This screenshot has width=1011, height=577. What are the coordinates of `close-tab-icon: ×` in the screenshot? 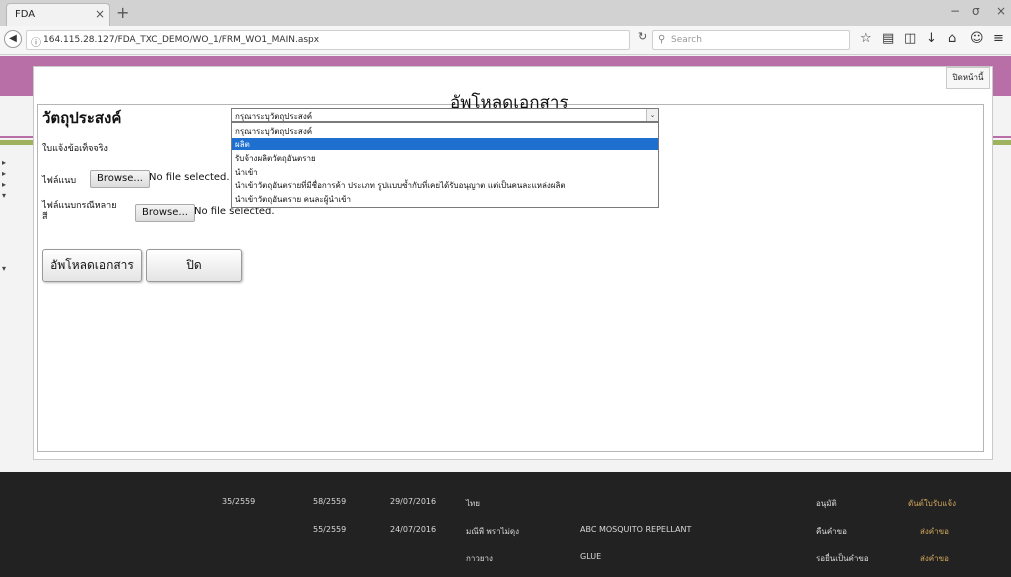 It's located at (100, 14).